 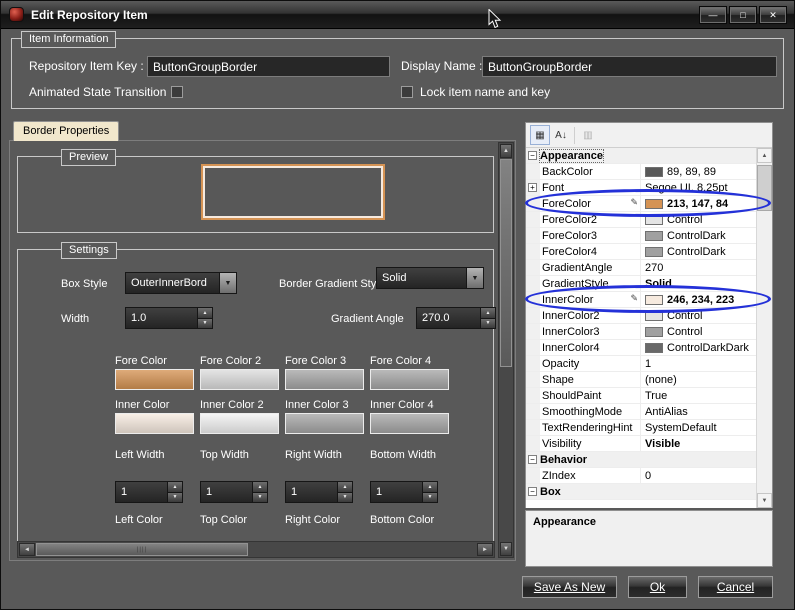 I want to click on property-value: True, so click(x=698, y=395).